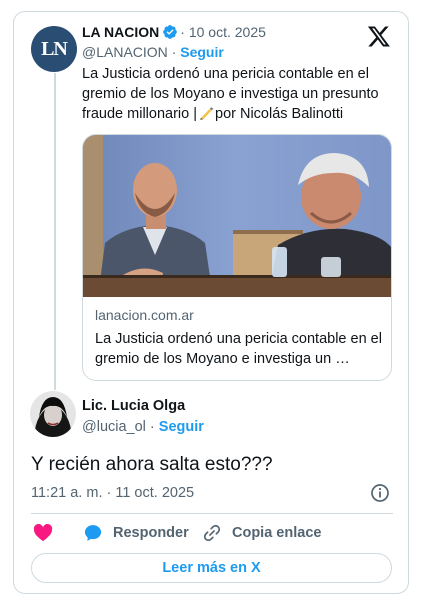 This screenshot has width=423, height=600. Describe the element at coordinates (125, 52) in the screenshot. I see `quoted-handle: @LANACION` at that location.